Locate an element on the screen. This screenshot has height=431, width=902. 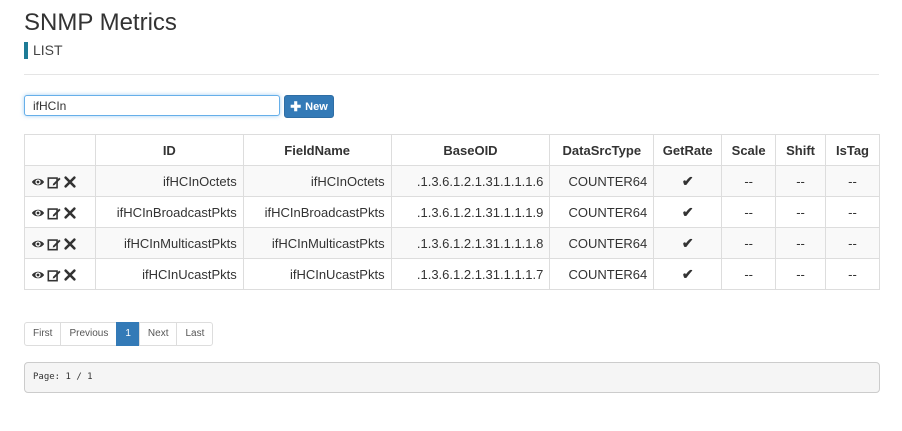
column-header-shift: Shift is located at coordinates (801, 150).